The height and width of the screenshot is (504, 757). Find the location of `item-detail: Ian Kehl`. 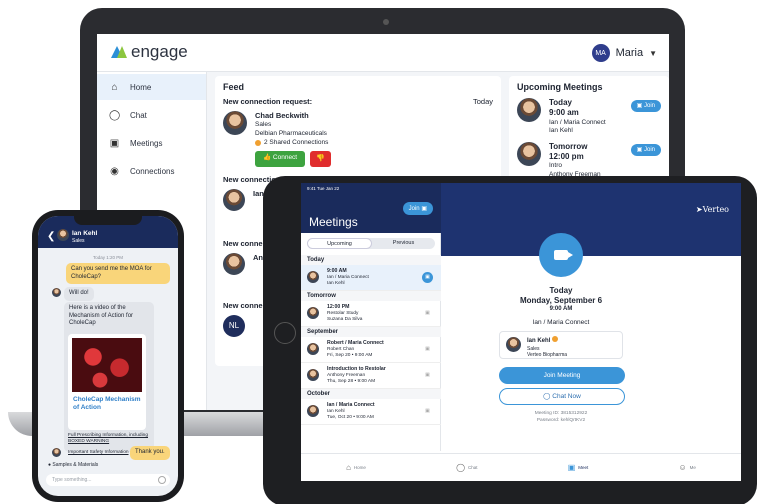

item-detail: Ian Kehl is located at coordinates (336, 283).